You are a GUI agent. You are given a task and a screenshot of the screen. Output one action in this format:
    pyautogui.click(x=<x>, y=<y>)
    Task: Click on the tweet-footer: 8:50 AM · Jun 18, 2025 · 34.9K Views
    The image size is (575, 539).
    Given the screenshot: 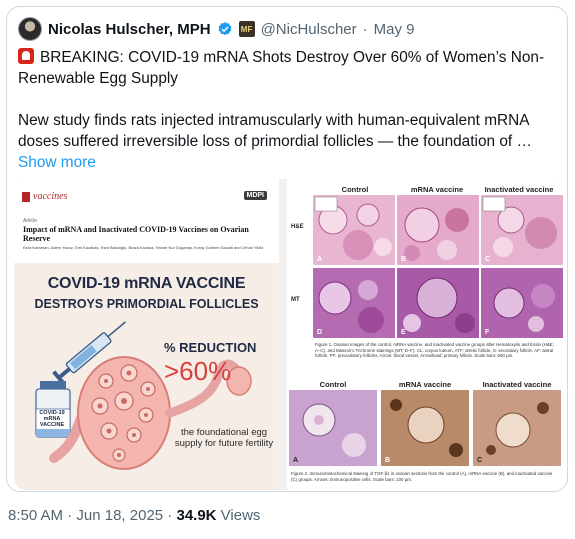 What is the action you would take?
    pyautogui.click(x=134, y=515)
    